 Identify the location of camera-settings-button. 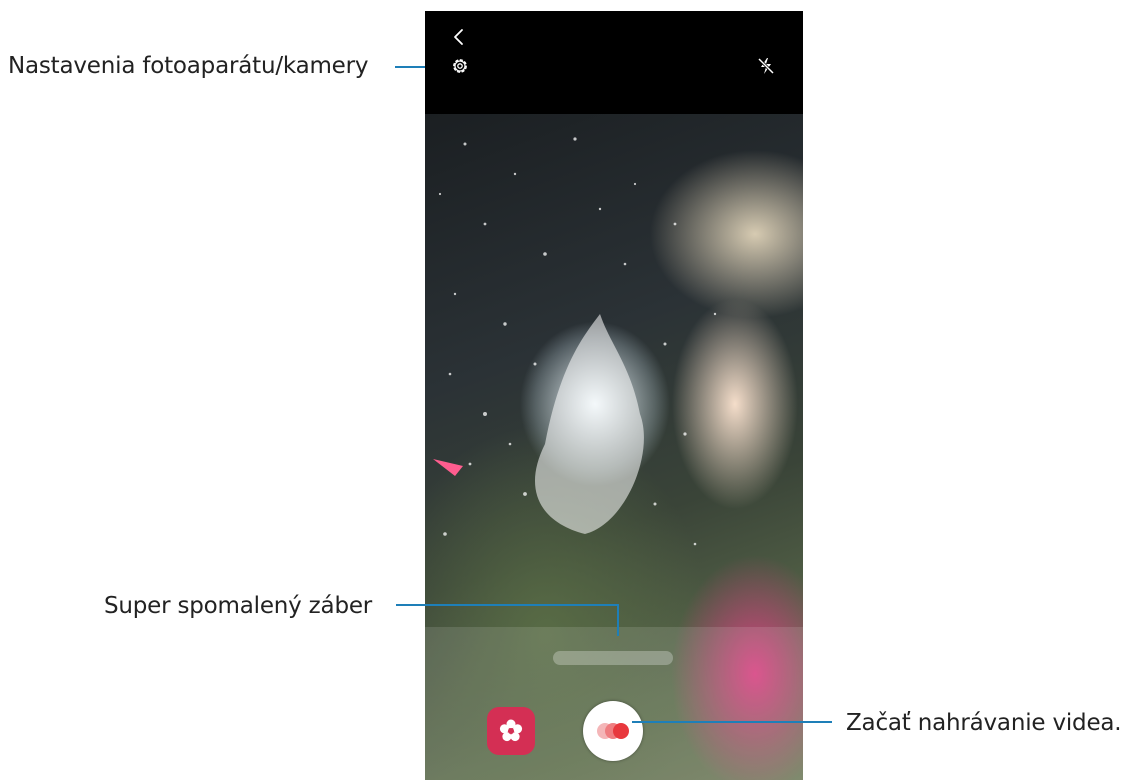
(460, 66).